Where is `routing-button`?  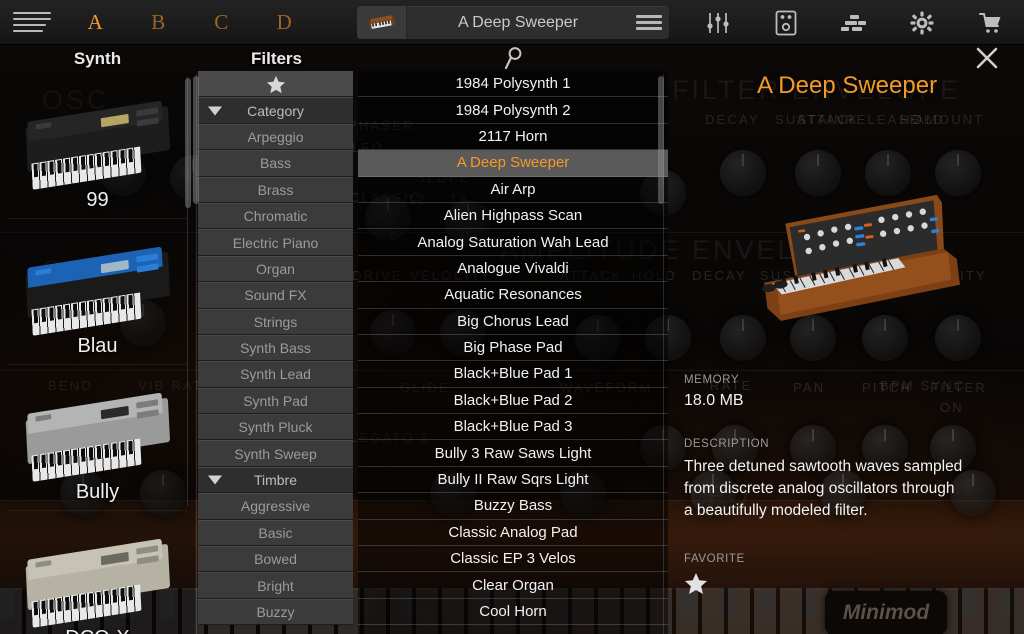
routing-button is located at coordinates (854, 22).